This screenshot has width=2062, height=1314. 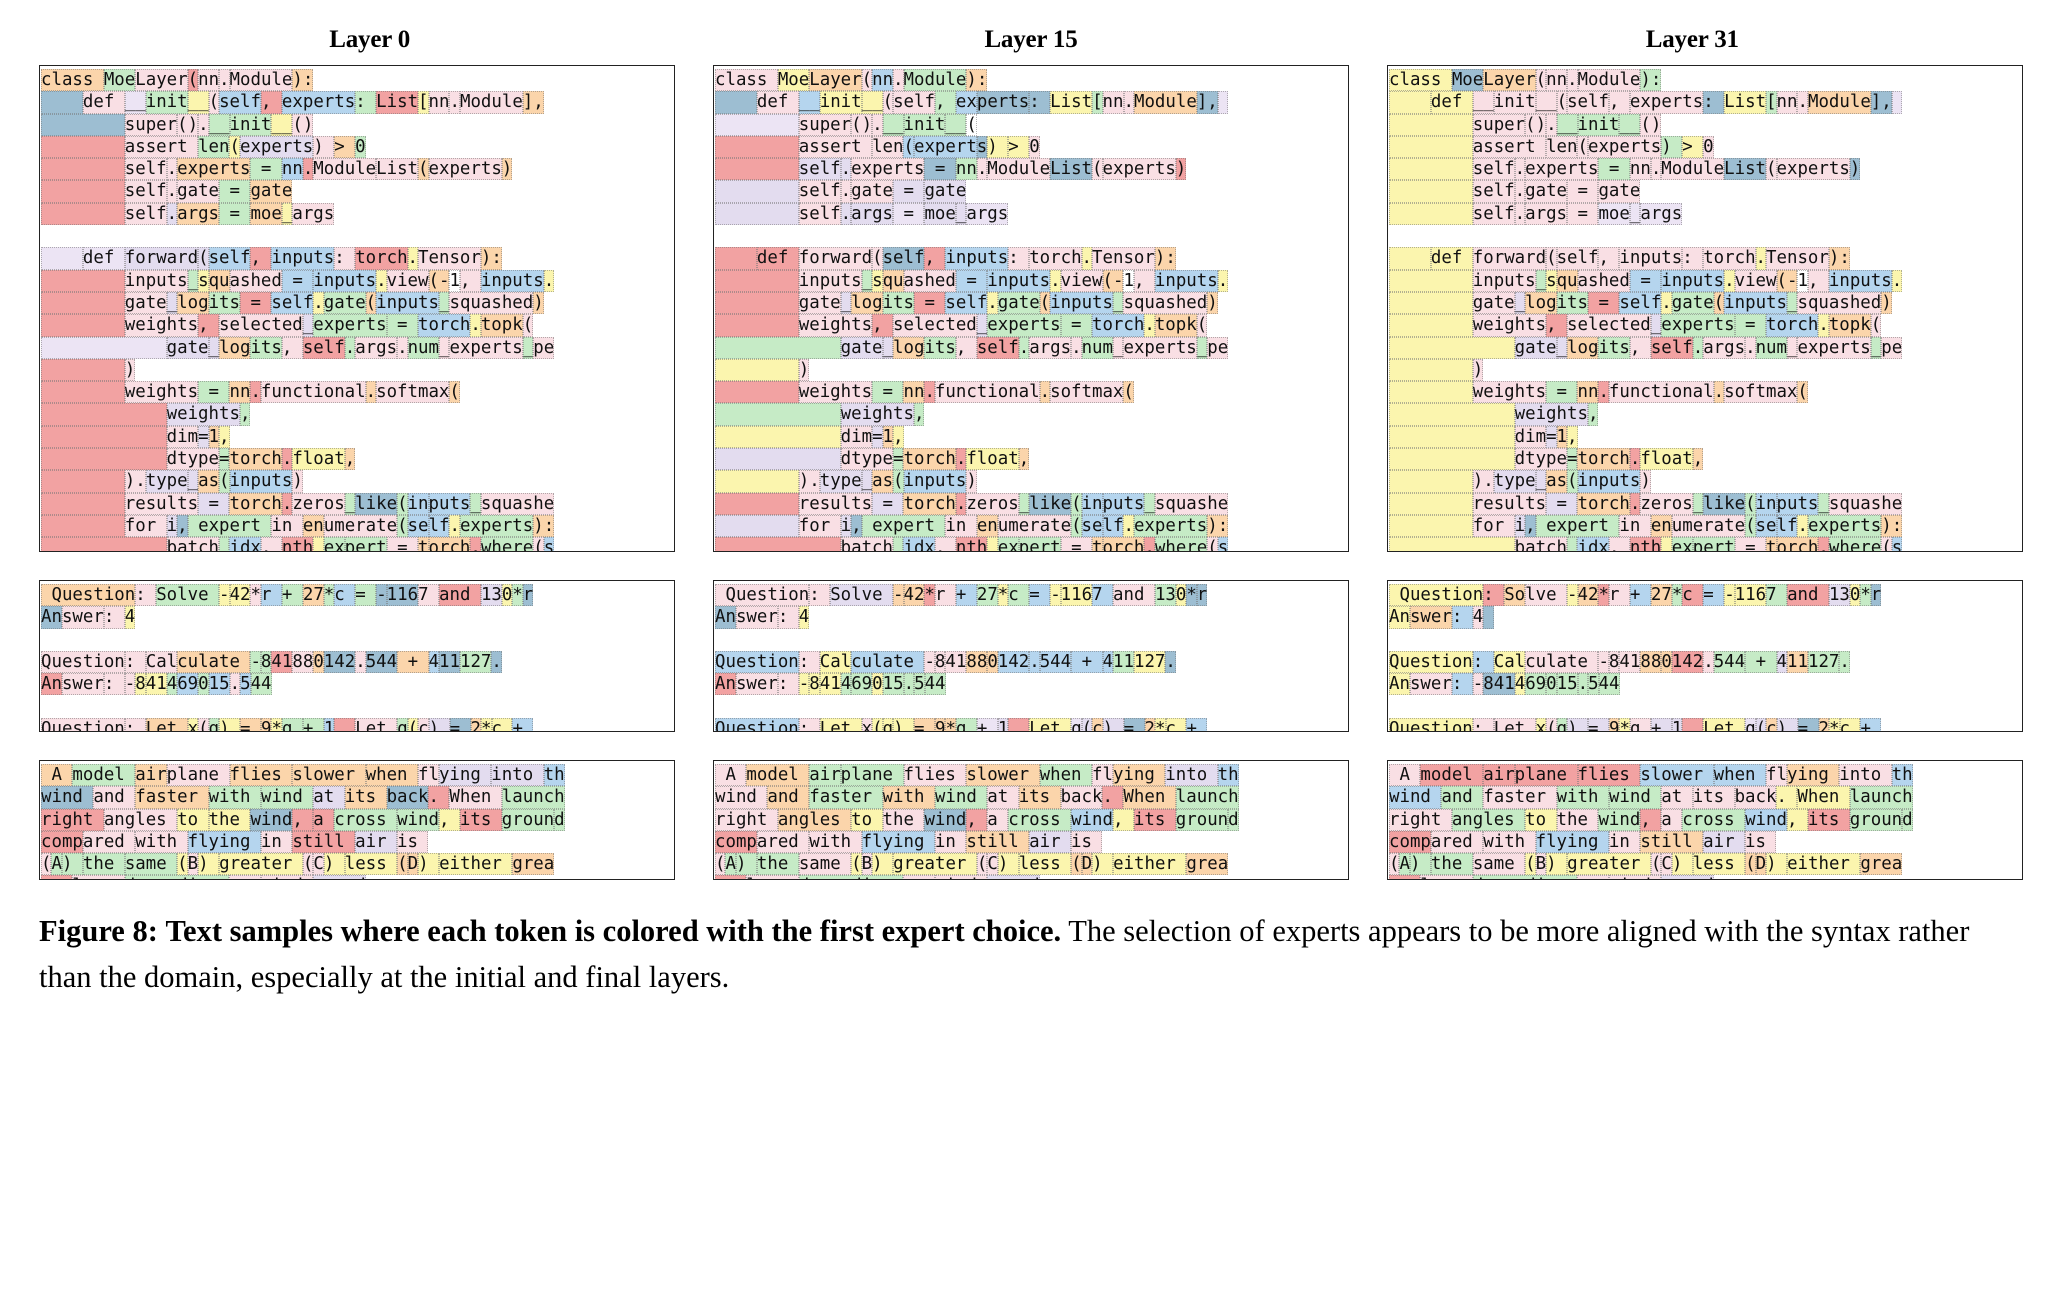 What do you see at coordinates (1705, 303) in the screenshot?
I see `token-line: gate_logits = self.gate(inputs_squashed)` at bounding box center [1705, 303].